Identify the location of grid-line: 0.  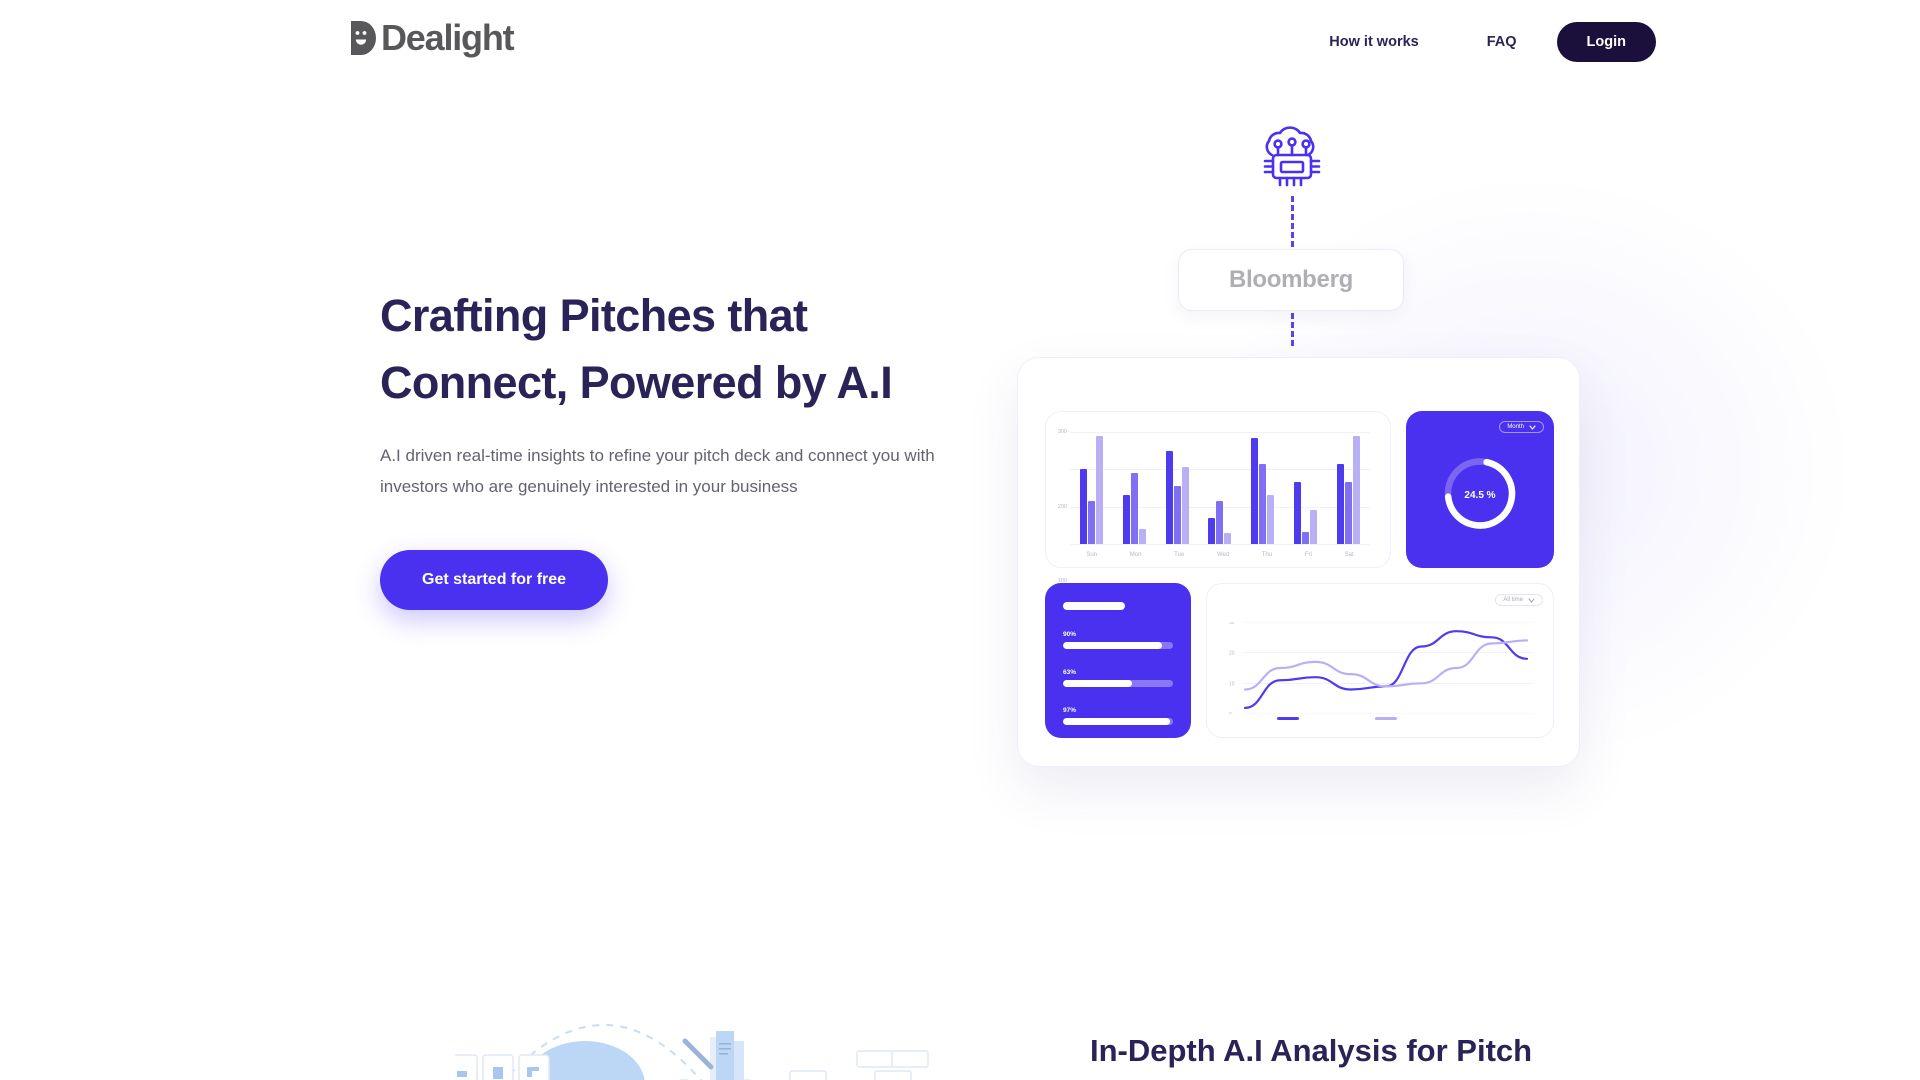
(1217, 601).